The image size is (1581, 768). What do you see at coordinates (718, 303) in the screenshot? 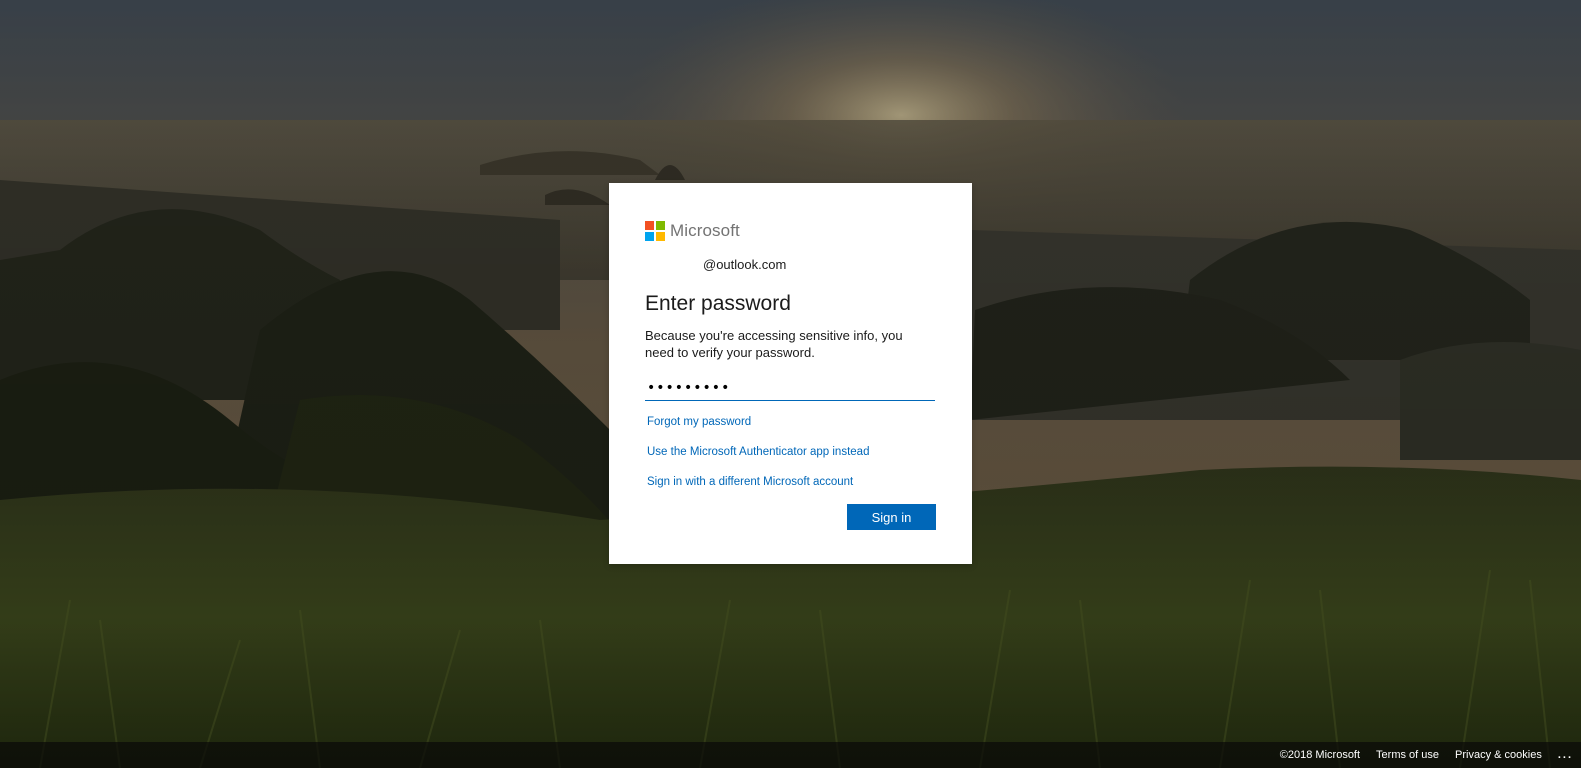
I see `page-title: Enter password` at bounding box center [718, 303].